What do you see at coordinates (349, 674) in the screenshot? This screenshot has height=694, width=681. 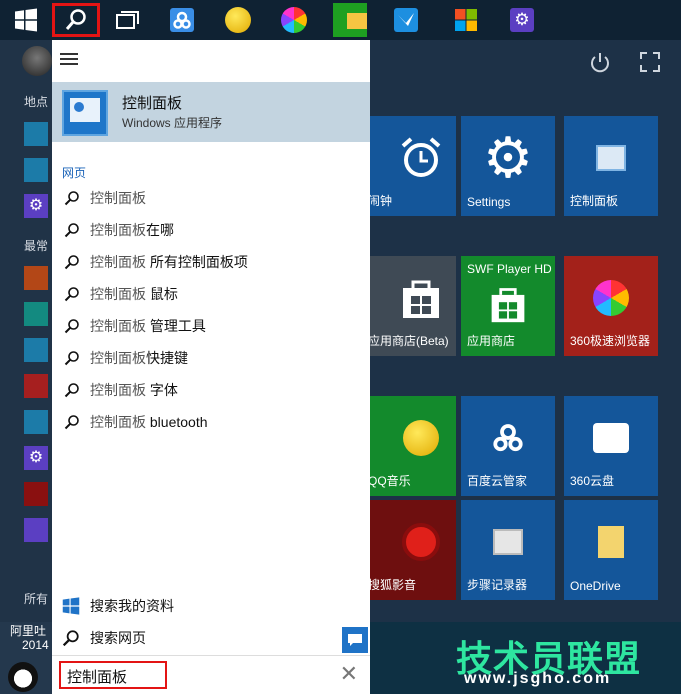 I see `clear-search-icon: ✕` at bounding box center [349, 674].